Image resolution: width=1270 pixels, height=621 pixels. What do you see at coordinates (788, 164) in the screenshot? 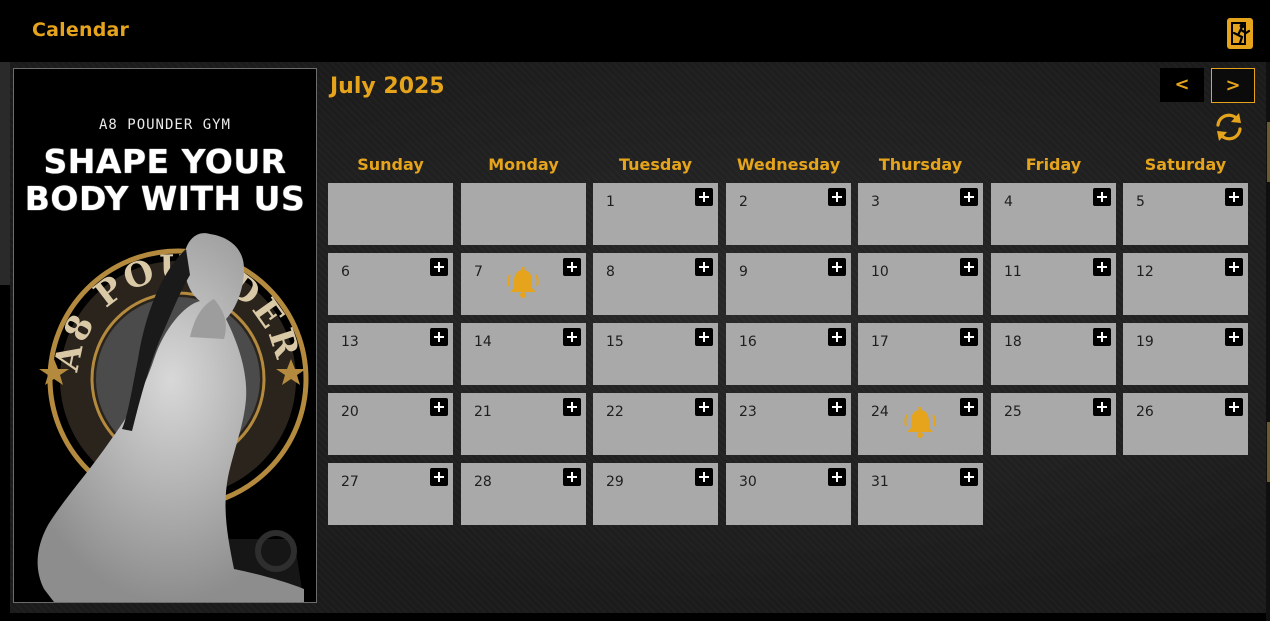
I see `weekday-wednesday: Wednesday` at bounding box center [788, 164].